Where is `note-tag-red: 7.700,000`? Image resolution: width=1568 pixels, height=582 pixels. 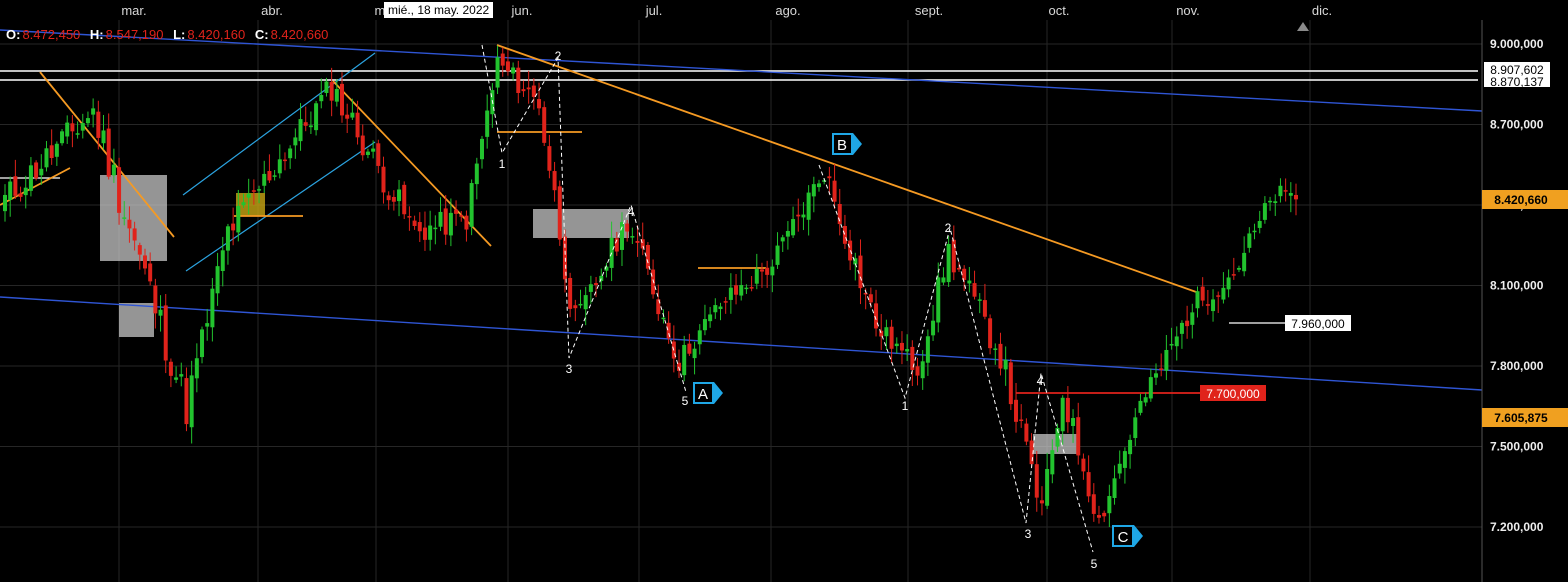
note-tag-red: 7.700,000 is located at coordinates (1233, 393).